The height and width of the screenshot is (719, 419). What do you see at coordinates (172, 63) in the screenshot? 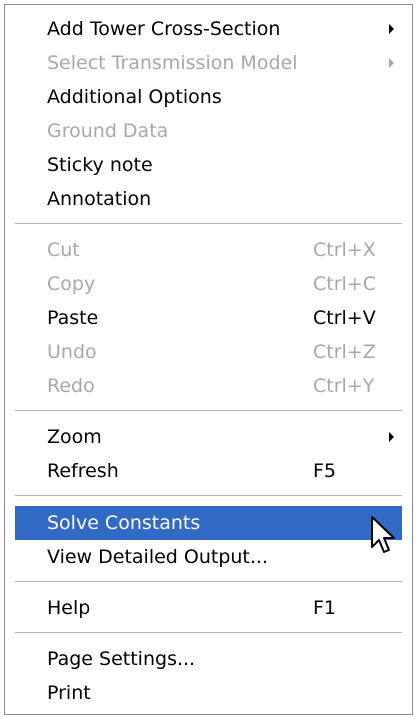
I see `menu-item-label: Select Transmission Model` at bounding box center [172, 63].